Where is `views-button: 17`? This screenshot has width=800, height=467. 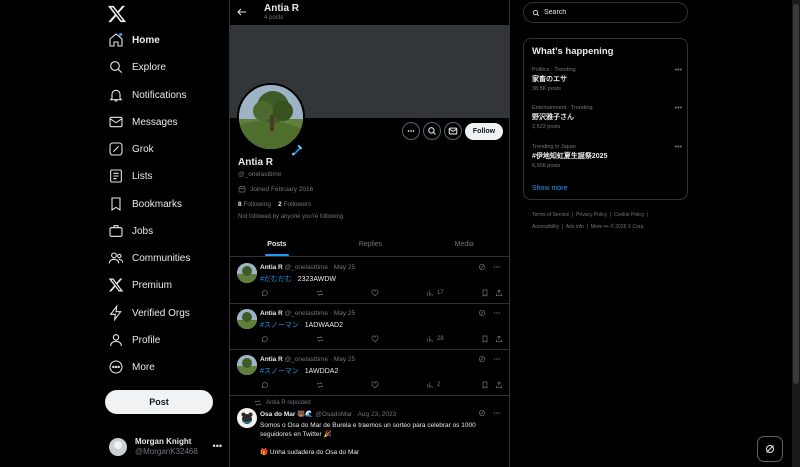 views-button: 17 is located at coordinates (435, 293).